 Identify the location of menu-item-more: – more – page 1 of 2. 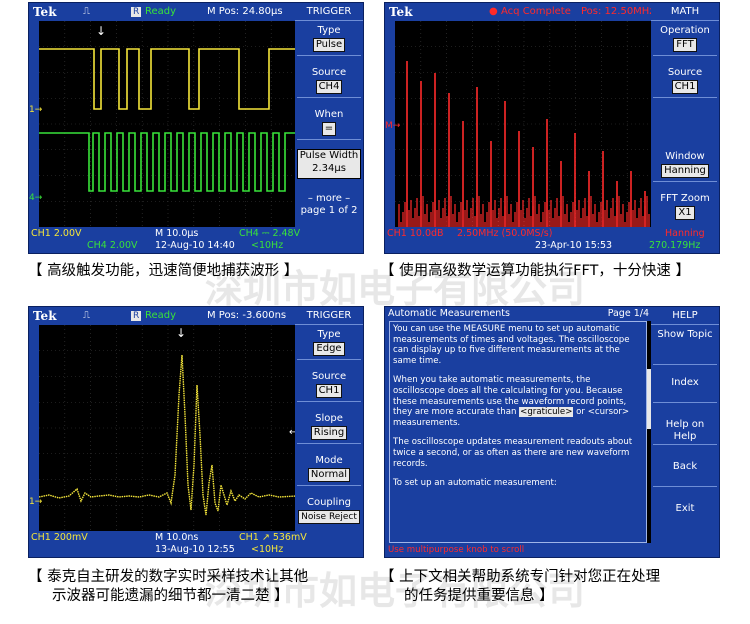
(329, 206).